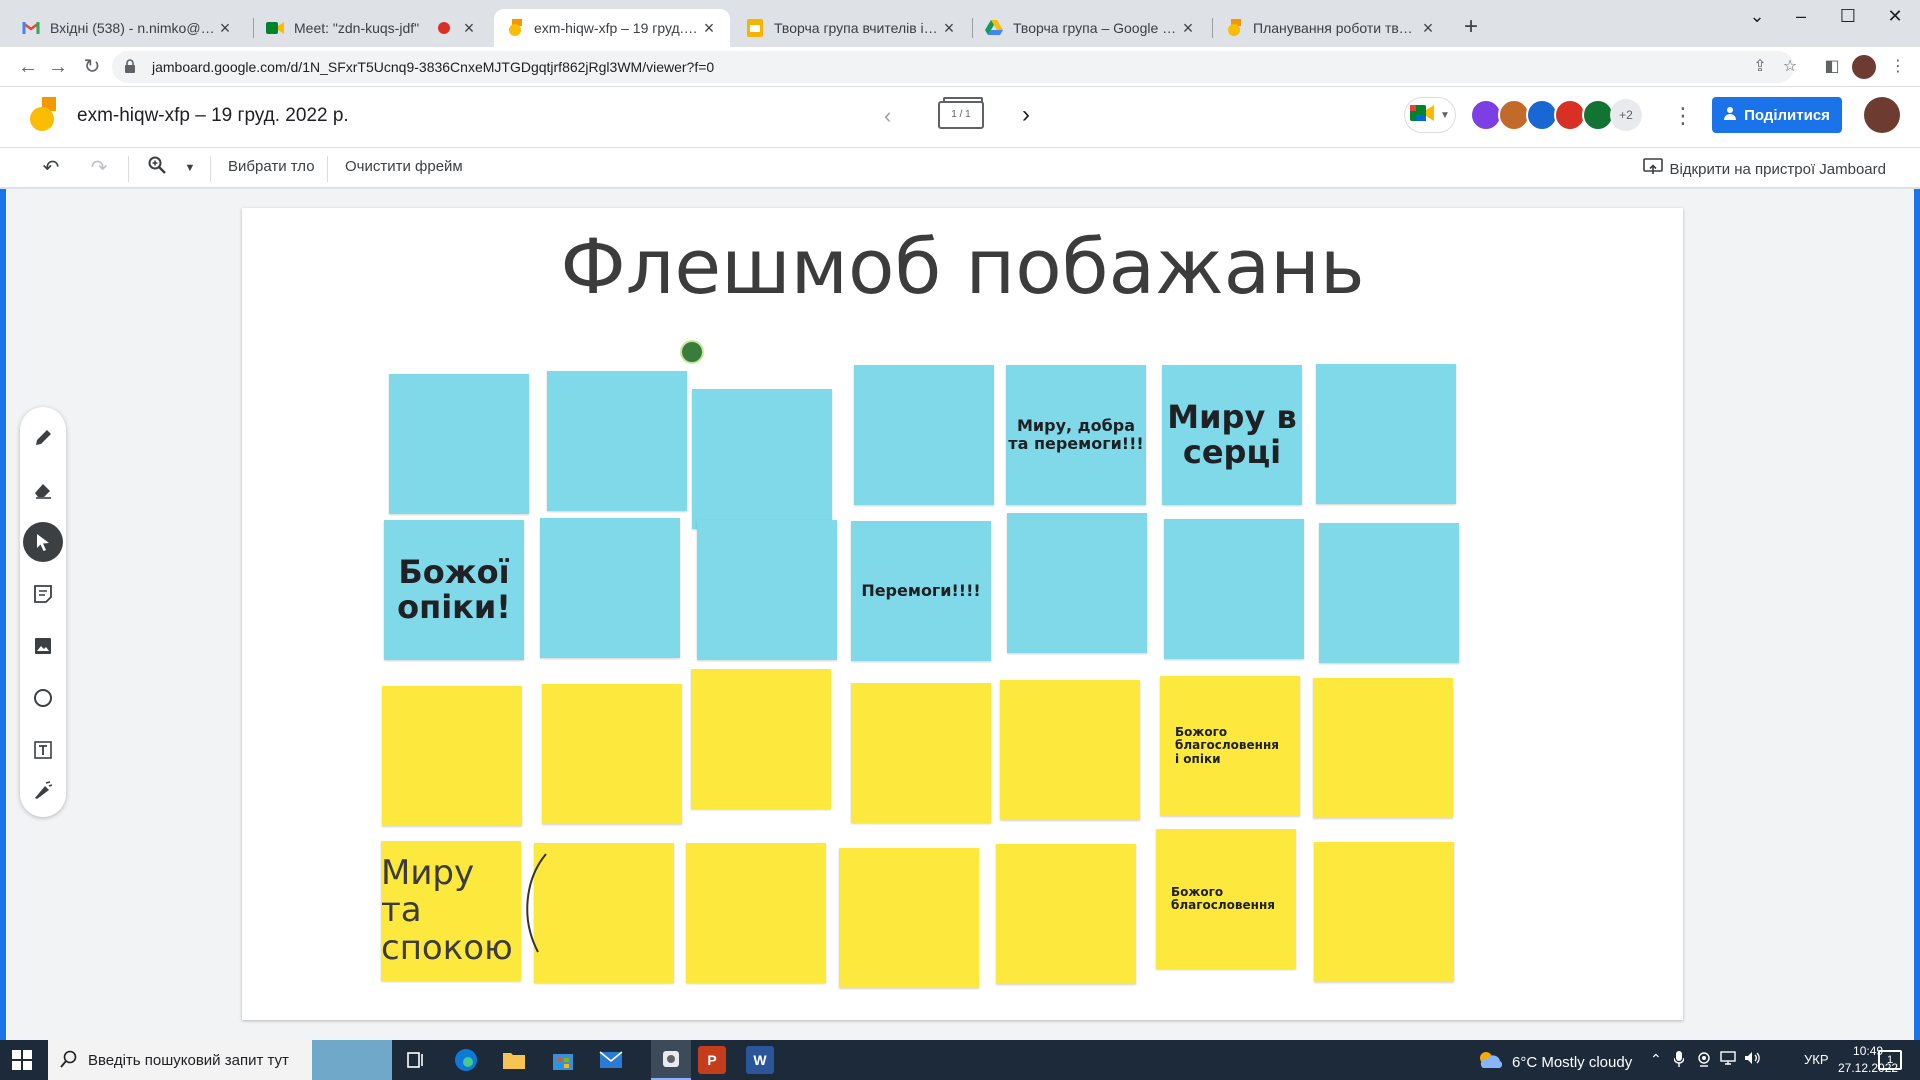 This screenshot has height=1080, width=1920. What do you see at coordinates (760, 1060) in the screenshot?
I see `word-icon: W` at bounding box center [760, 1060].